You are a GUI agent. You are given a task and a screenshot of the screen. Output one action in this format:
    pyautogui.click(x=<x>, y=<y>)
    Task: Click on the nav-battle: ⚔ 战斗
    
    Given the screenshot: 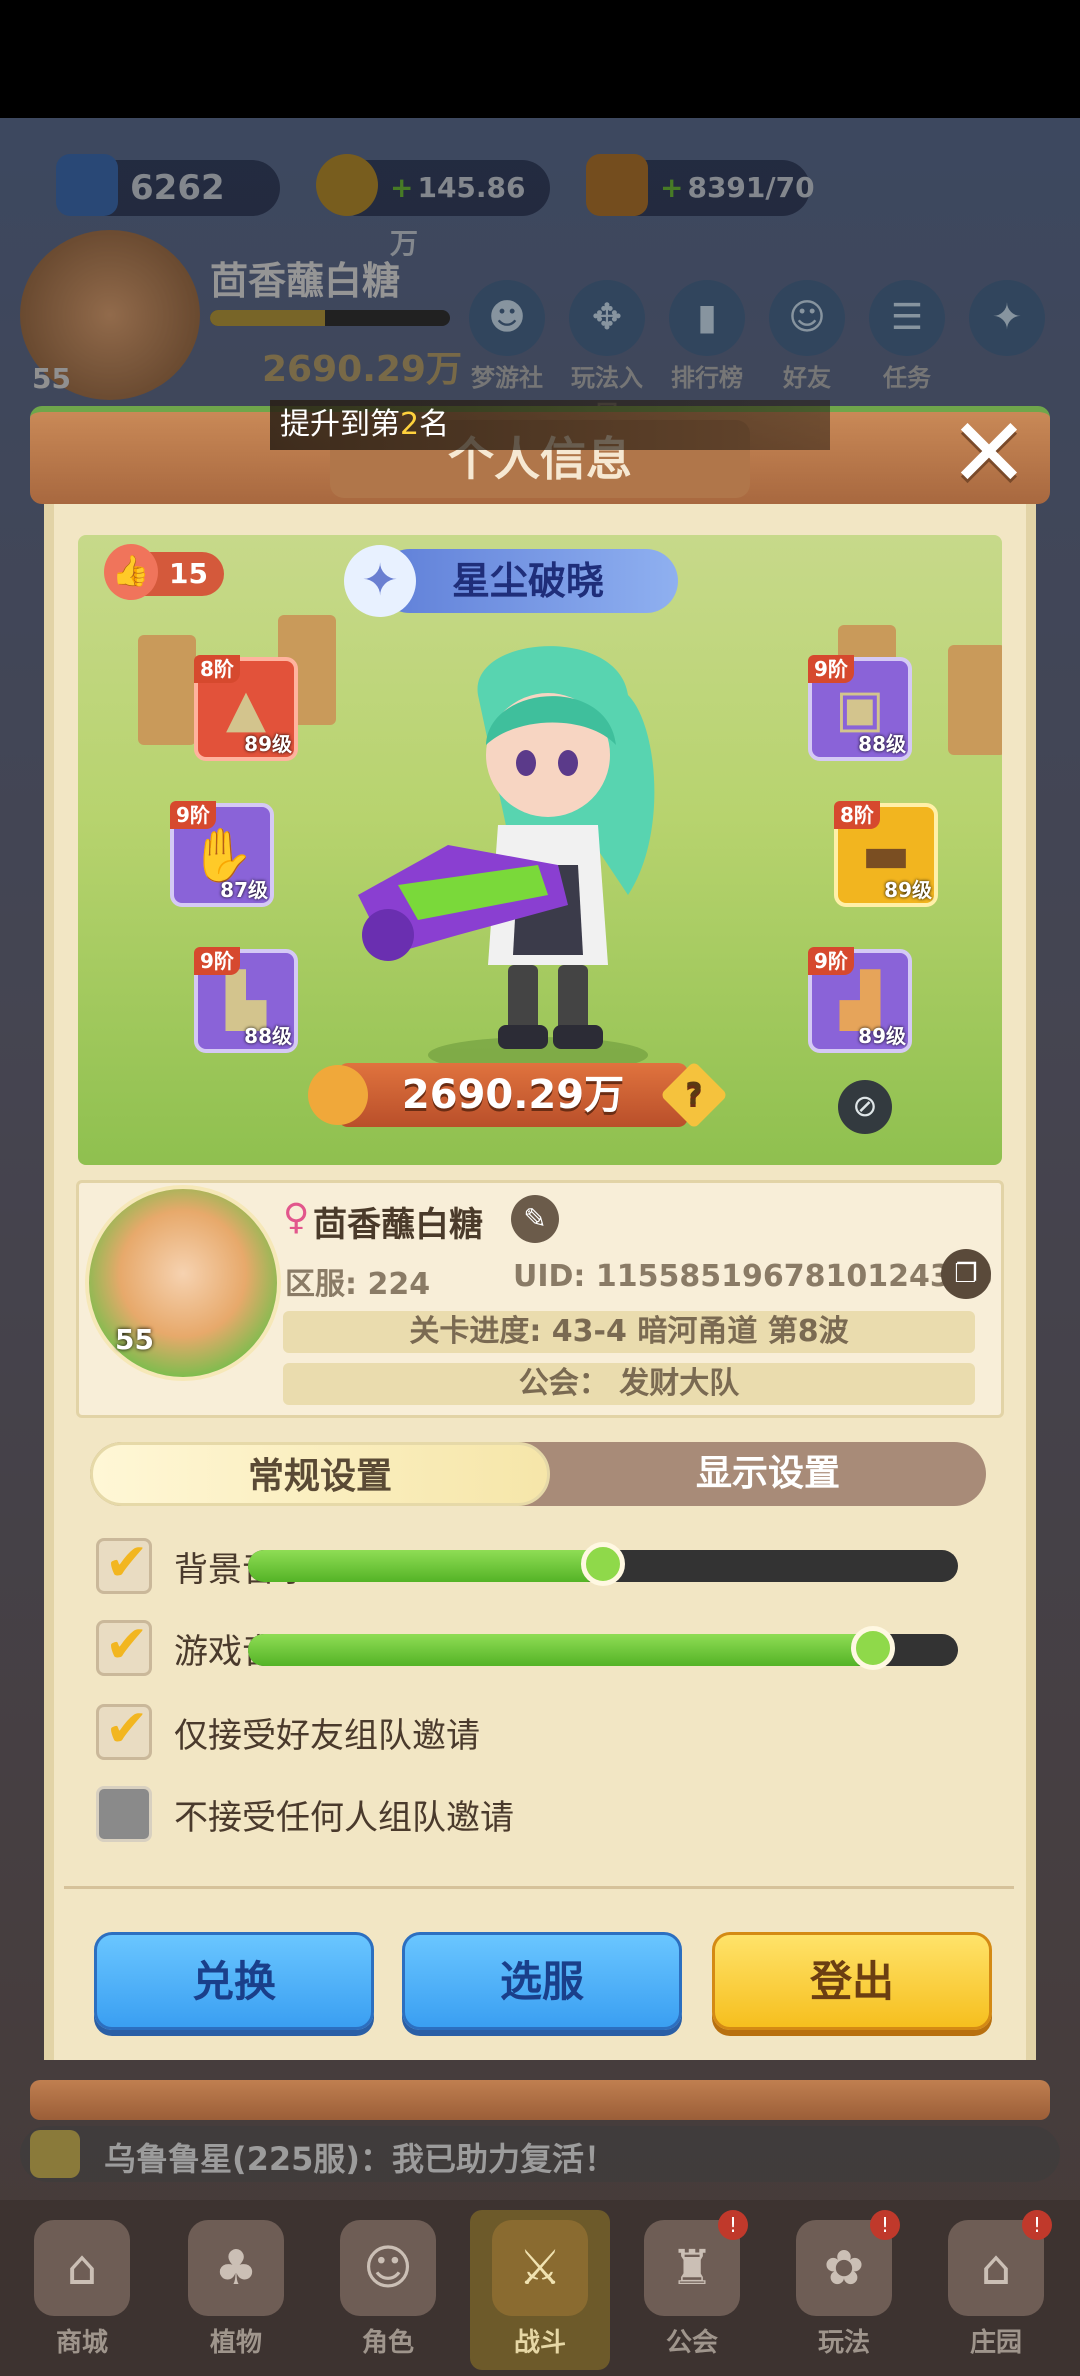 What is the action you would take?
    pyautogui.click(x=540, y=2290)
    